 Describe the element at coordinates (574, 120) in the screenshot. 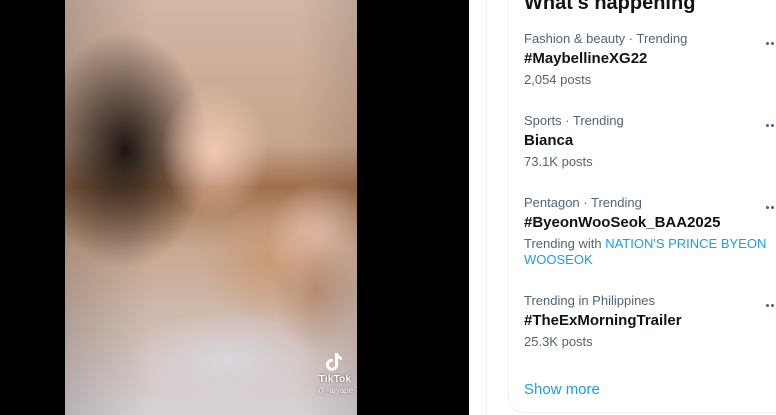

I see `trend-meta: Sports · Trending` at that location.